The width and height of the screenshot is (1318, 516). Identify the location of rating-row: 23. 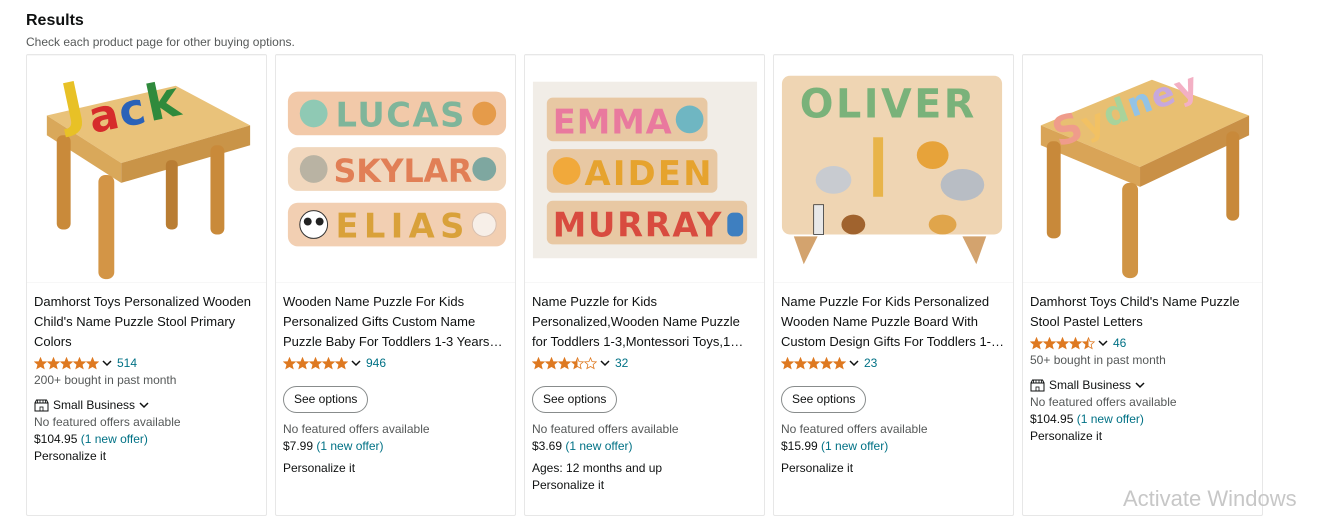
(893, 363).